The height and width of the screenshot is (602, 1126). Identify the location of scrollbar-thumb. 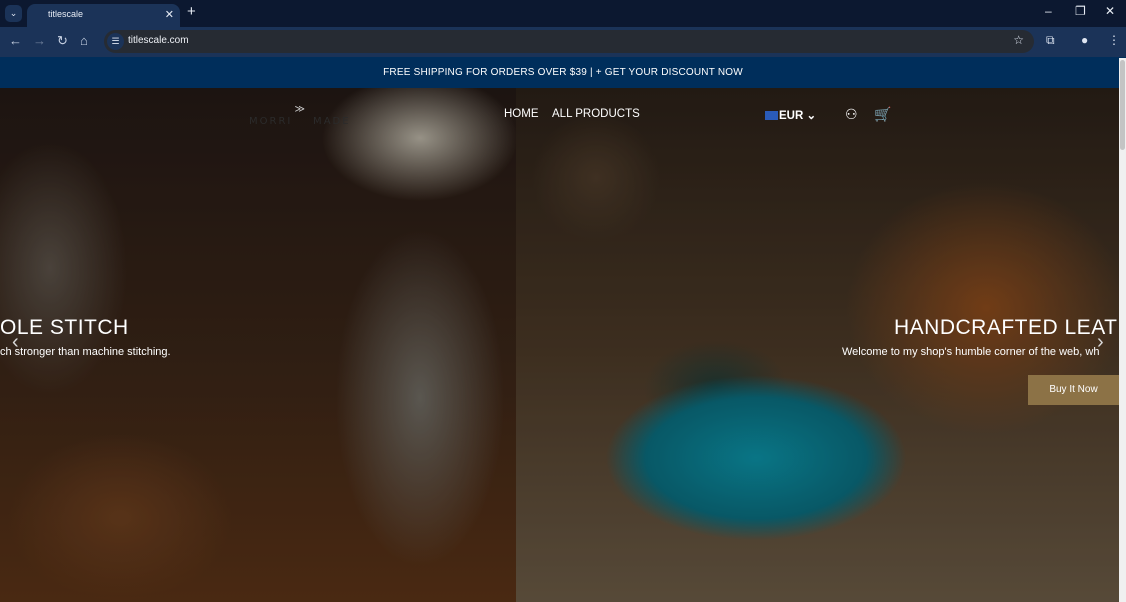
(1122, 105).